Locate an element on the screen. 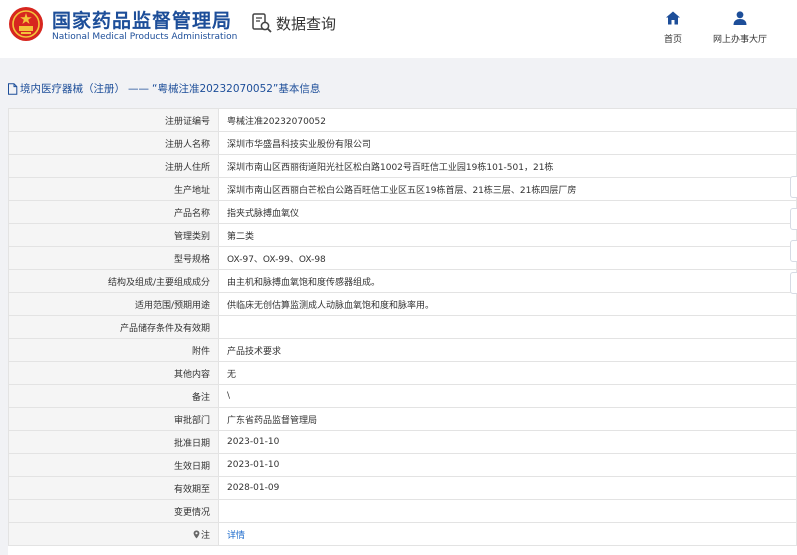  row-value: OX-97、OX-99、OX-98 is located at coordinates (507, 258).